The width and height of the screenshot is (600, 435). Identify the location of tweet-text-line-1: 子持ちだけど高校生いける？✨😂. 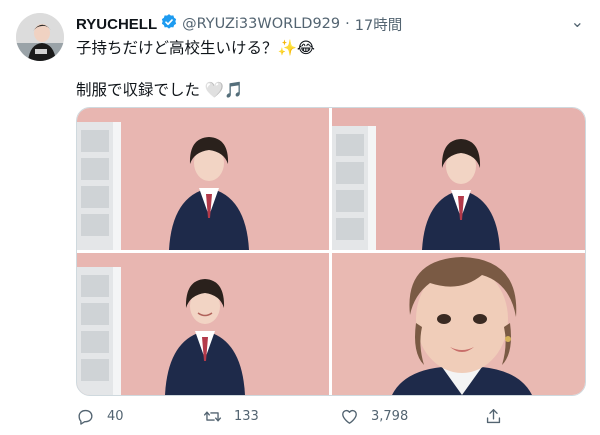
(195, 48).